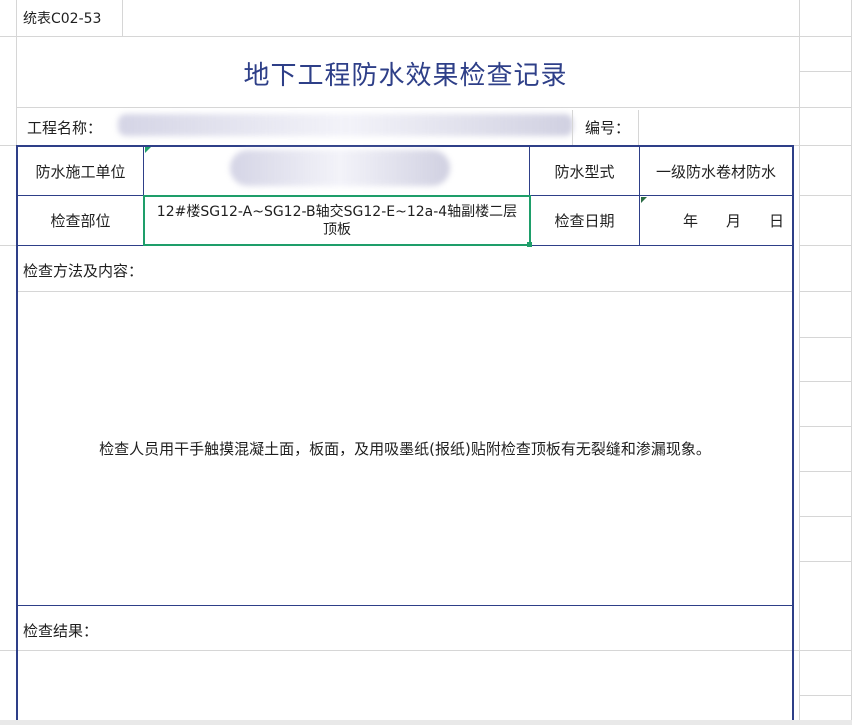 The image size is (852, 725). I want to click on date-parts: 年 月 日, so click(733, 220).